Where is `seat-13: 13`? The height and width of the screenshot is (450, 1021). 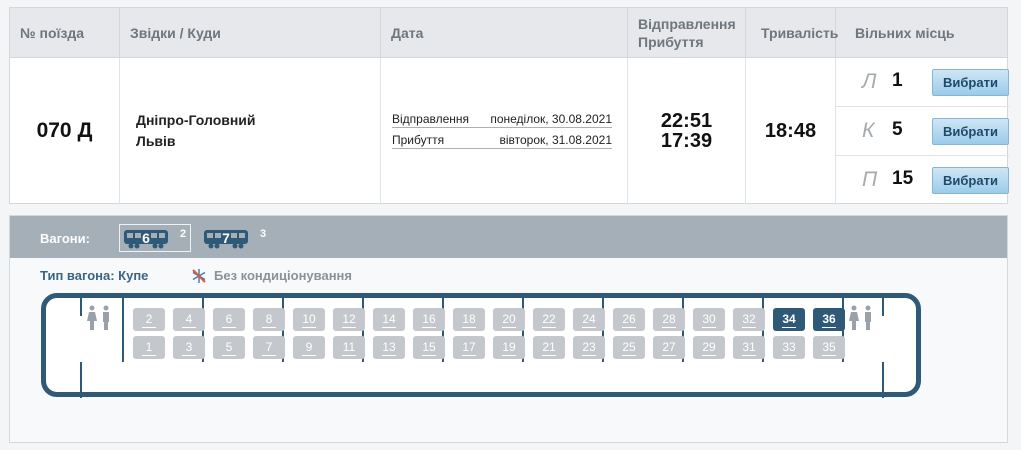
seat-13: 13 is located at coordinates (389, 347).